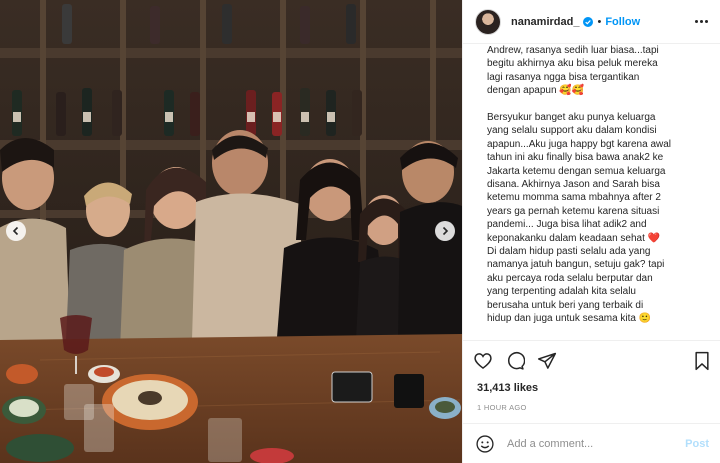 The height and width of the screenshot is (463, 720). Describe the element at coordinates (622, 22) in the screenshot. I see `follow-button: Follow` at that location.